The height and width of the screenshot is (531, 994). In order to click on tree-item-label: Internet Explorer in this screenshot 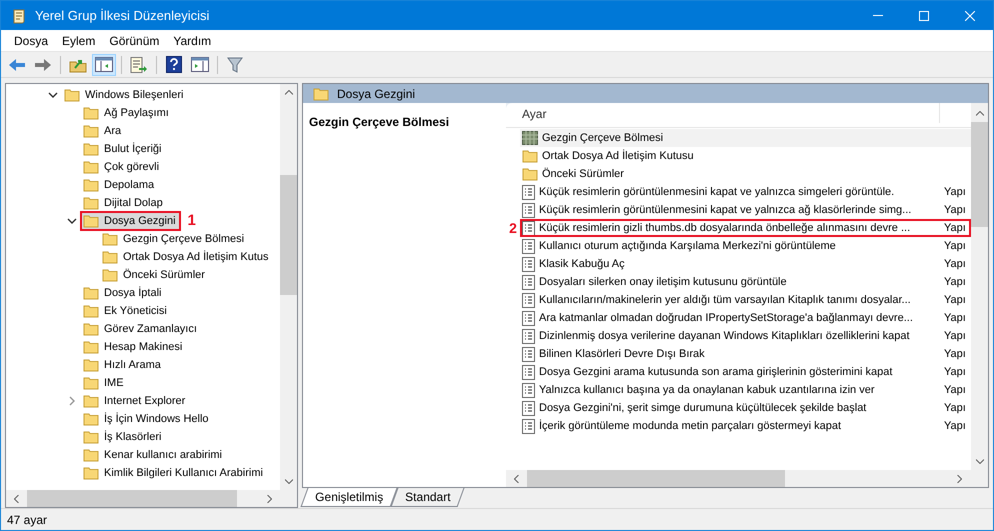, I will do `click(145, 401)`.